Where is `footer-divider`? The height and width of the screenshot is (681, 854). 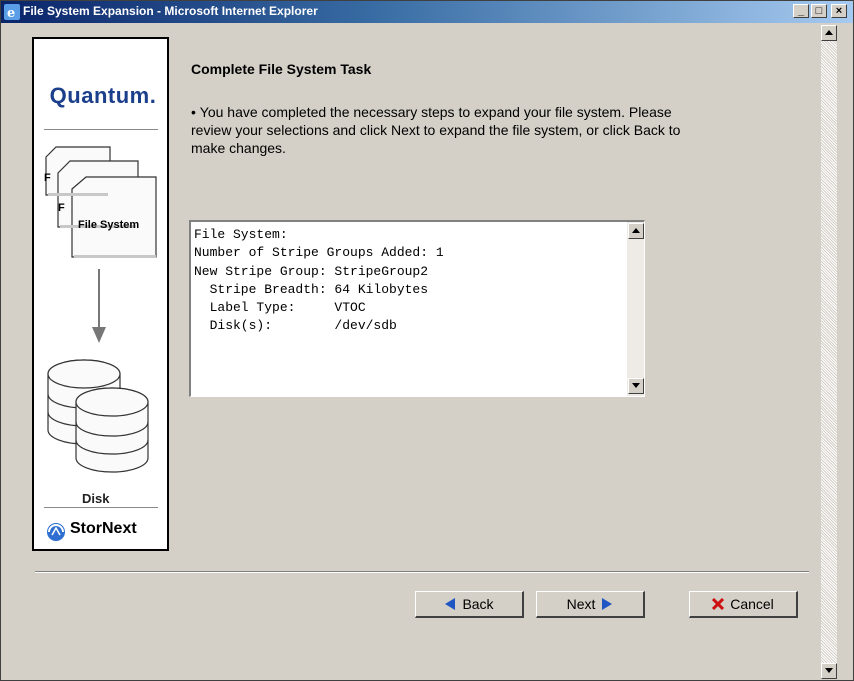
footer-divider is located at coordinates (422, 572).